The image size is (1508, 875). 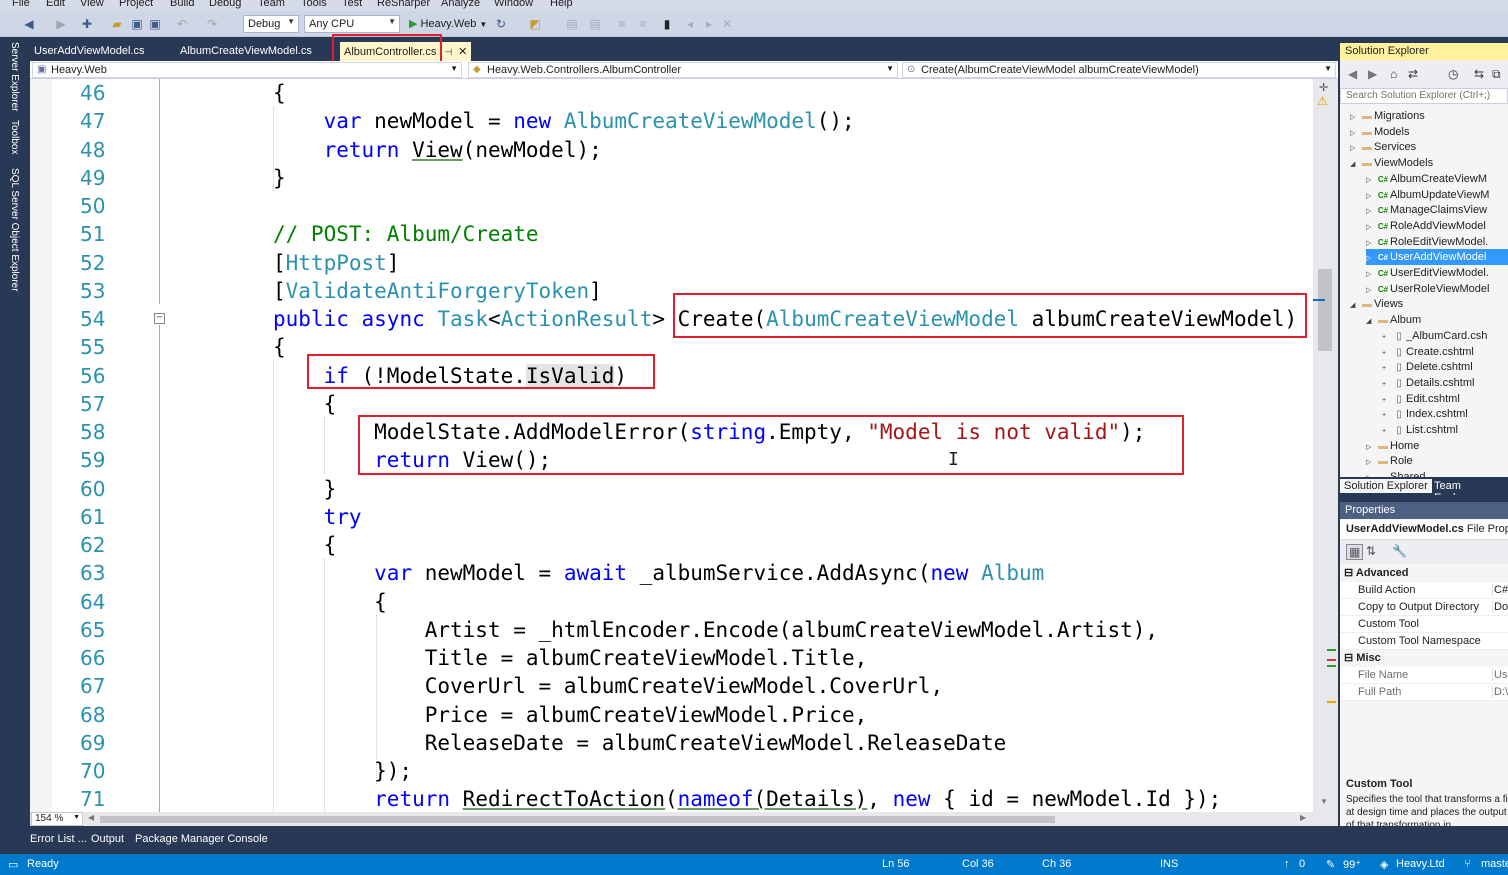 I want to click on property-row: Custom Tool, so click(x=1424, y=624).